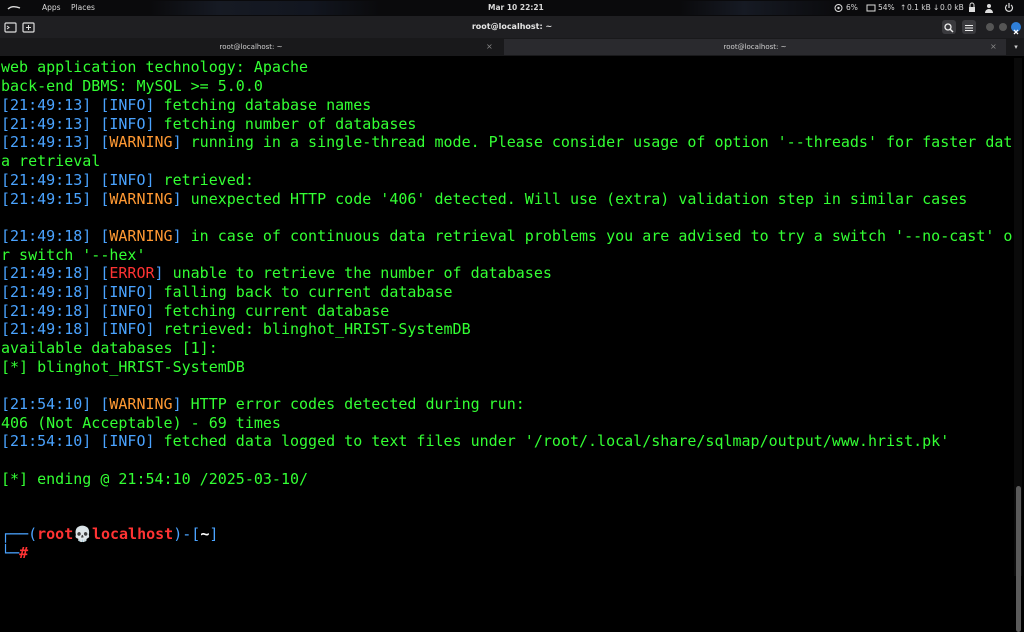 Image resolution: width=1024 pixels, height=632 pixels. What do you see at coordinates (82, 534) in the screenshot?
I see `skull-icon: 💀` at bounding box center [82, 534].